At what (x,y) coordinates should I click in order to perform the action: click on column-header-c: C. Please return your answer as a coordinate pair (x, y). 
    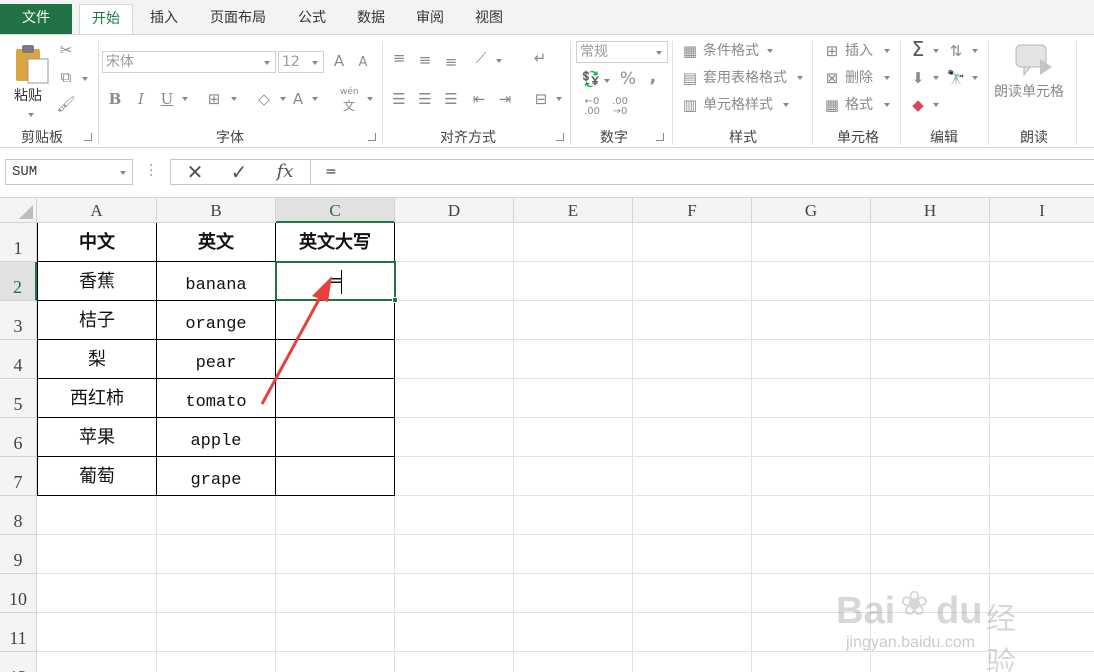
    Looking at the image, I should click on (335, 210).